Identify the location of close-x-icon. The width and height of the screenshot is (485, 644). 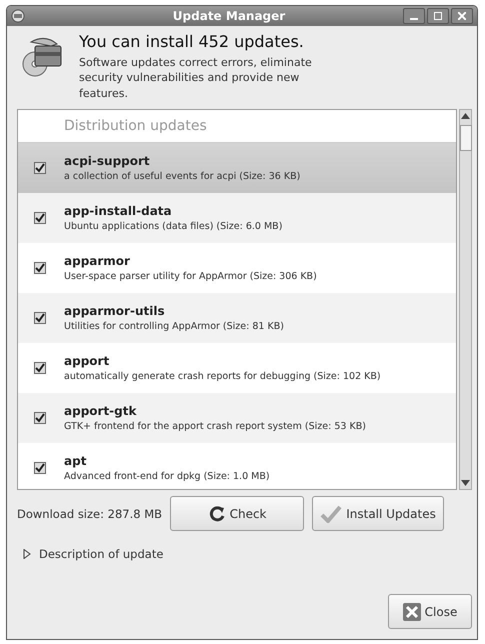
(411, 611).